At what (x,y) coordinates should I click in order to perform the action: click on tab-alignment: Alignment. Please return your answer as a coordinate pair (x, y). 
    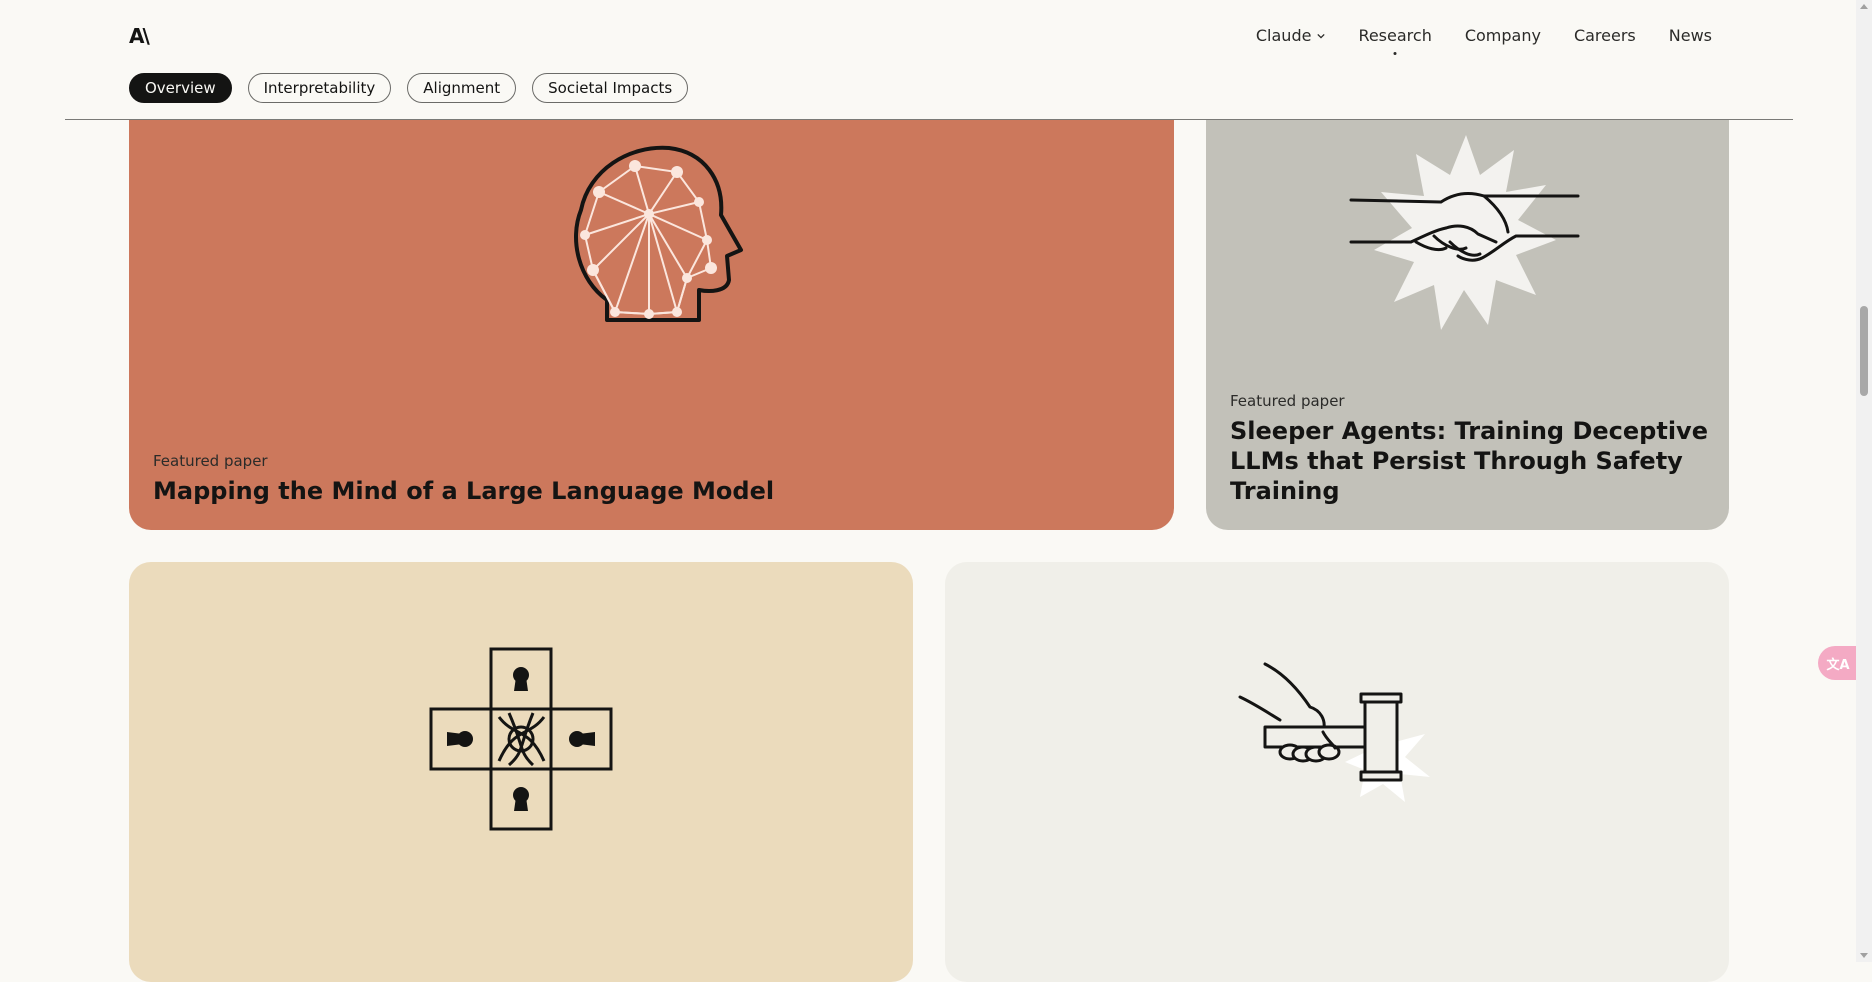
    Looking at the image, I should click on (462, 88).